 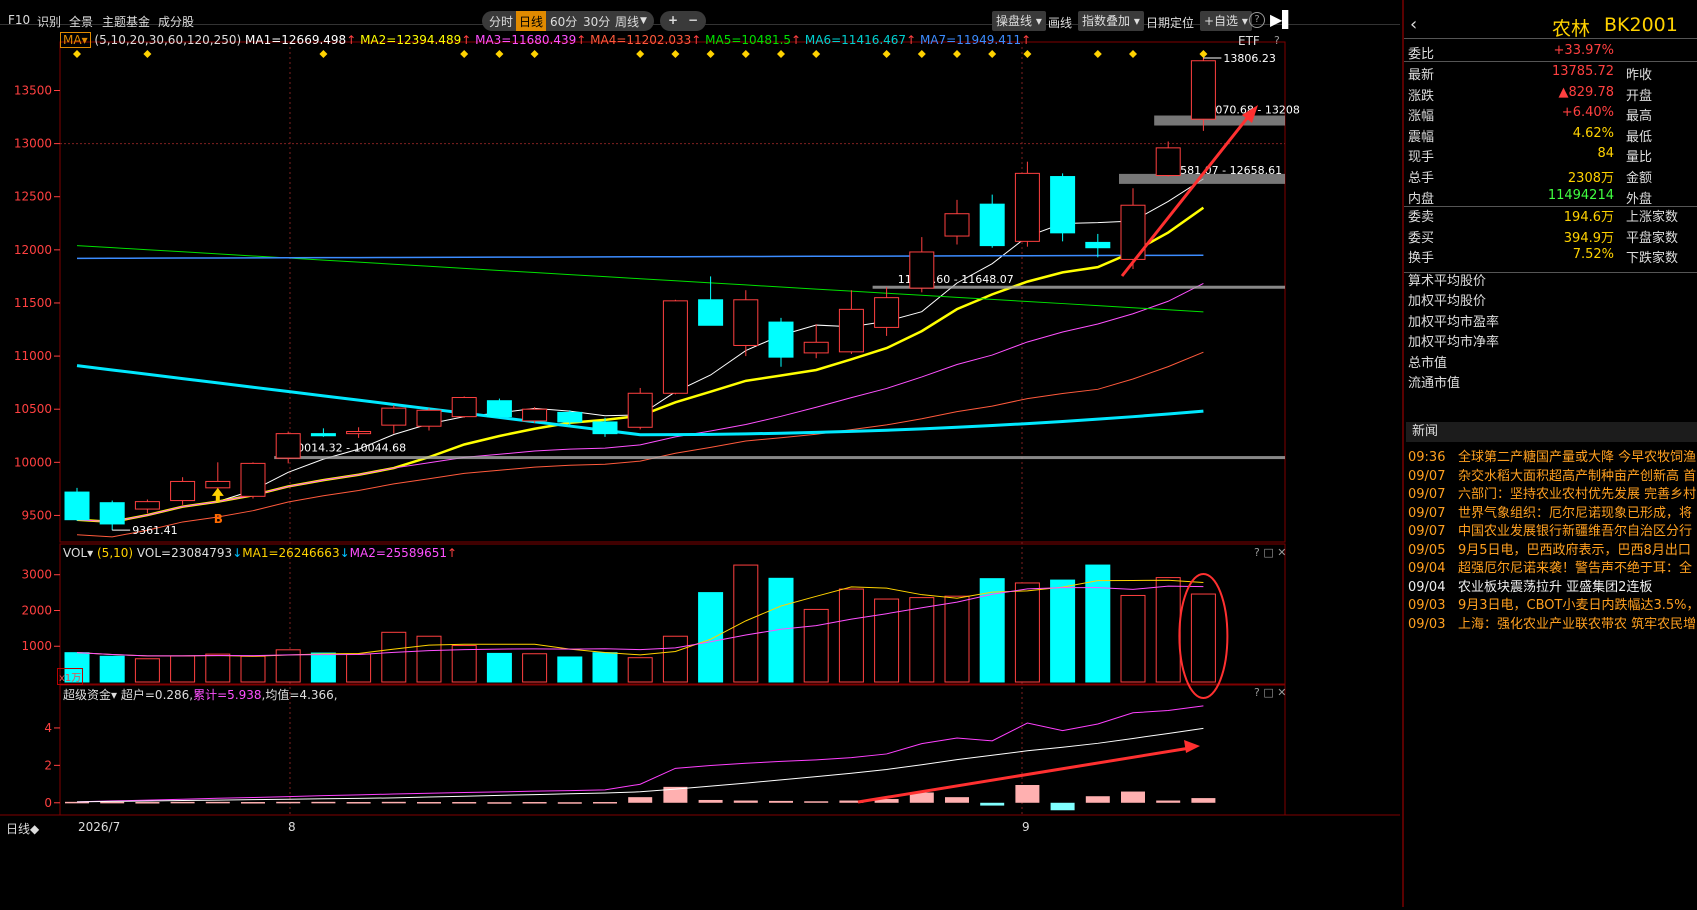 What do you see at coordinates (1257, 20) in the screenshot?
I see `help-icon: ?` at bounding box center [1257, 20].